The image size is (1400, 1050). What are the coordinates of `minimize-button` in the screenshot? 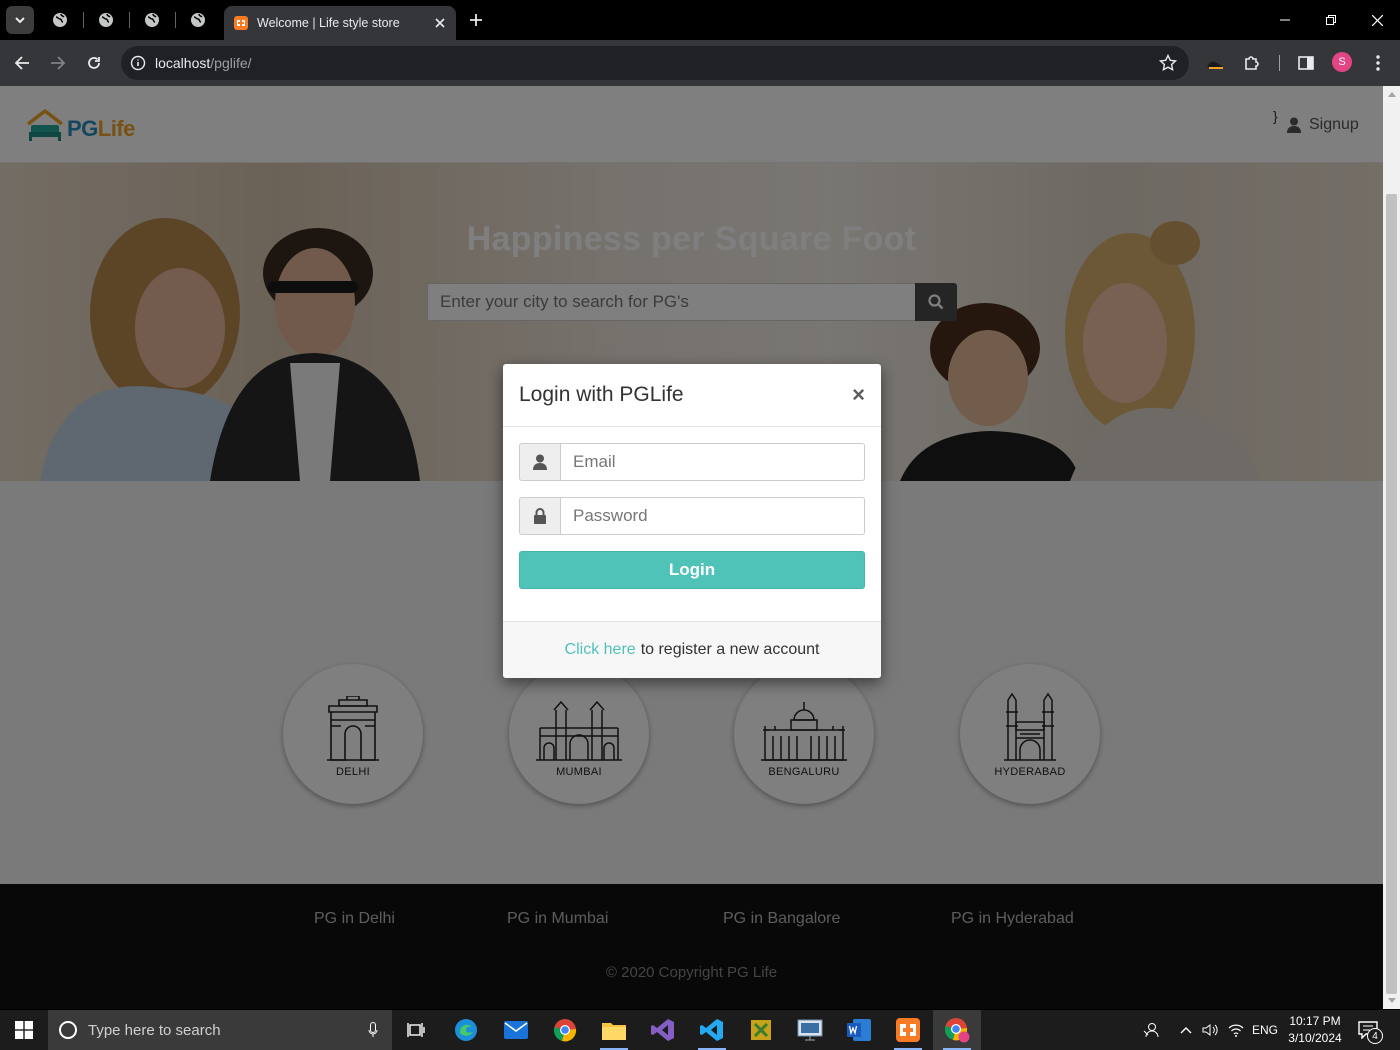 It's located at (1285, 20).